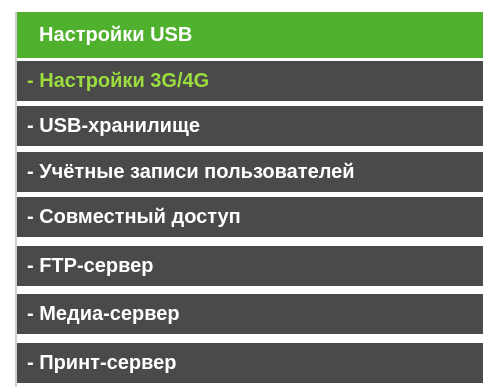  I want to click on menu-item-3g-4g-settings: - Настройки 3G/4G, so click(250, 81).